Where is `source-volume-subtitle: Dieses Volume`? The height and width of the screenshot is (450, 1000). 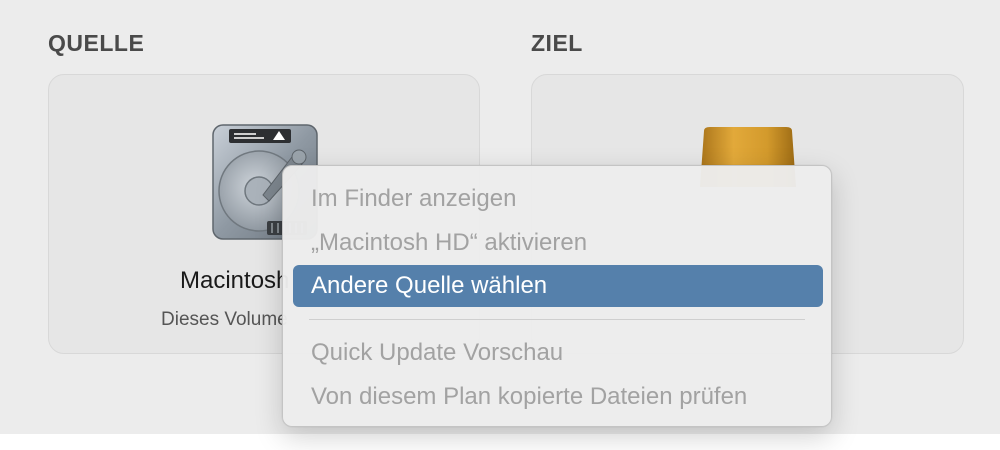 source-volume-subtitle: Dieses Volume is located at coordinates (224, 319).